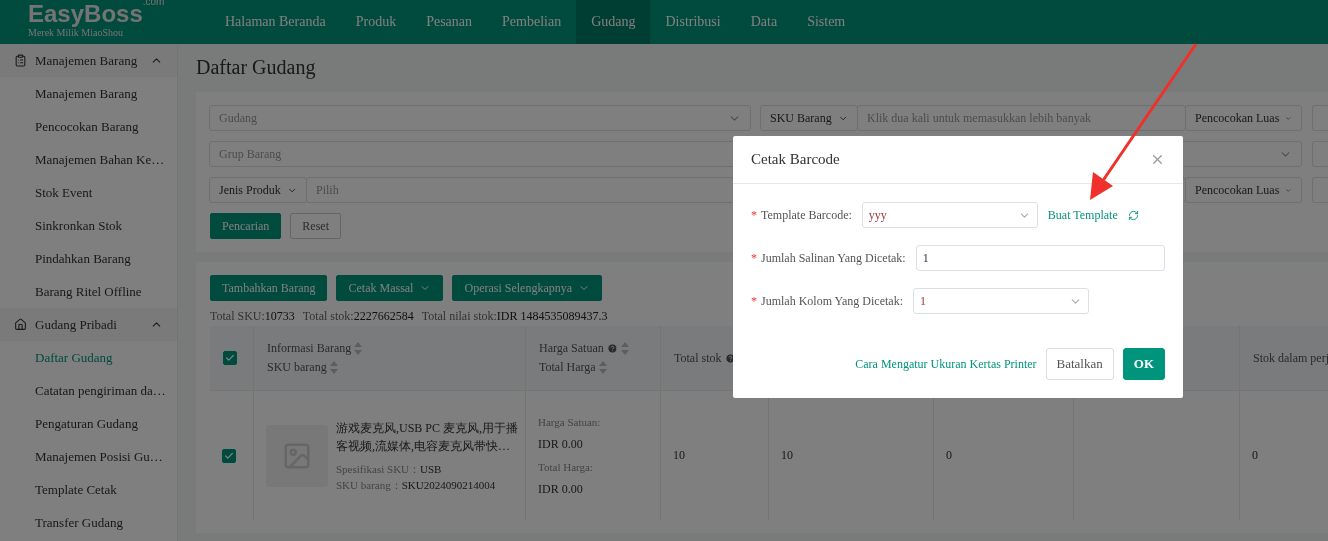  What do you see at coordinates (85, 14) in the screenshot?
I see `logo: EasyBoss` at bounding box center [85, 14].